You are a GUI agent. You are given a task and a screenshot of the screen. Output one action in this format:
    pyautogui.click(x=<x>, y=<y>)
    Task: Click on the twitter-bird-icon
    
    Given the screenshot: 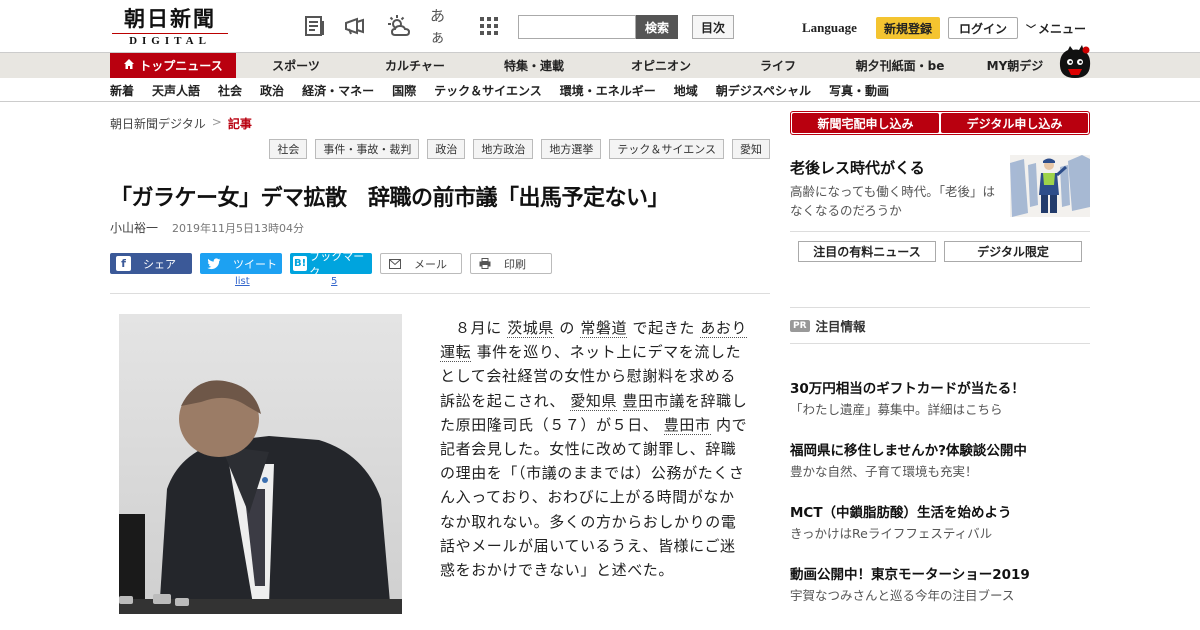 What is the action you would take?
    pyautogui.click(x=213, y=263)
    